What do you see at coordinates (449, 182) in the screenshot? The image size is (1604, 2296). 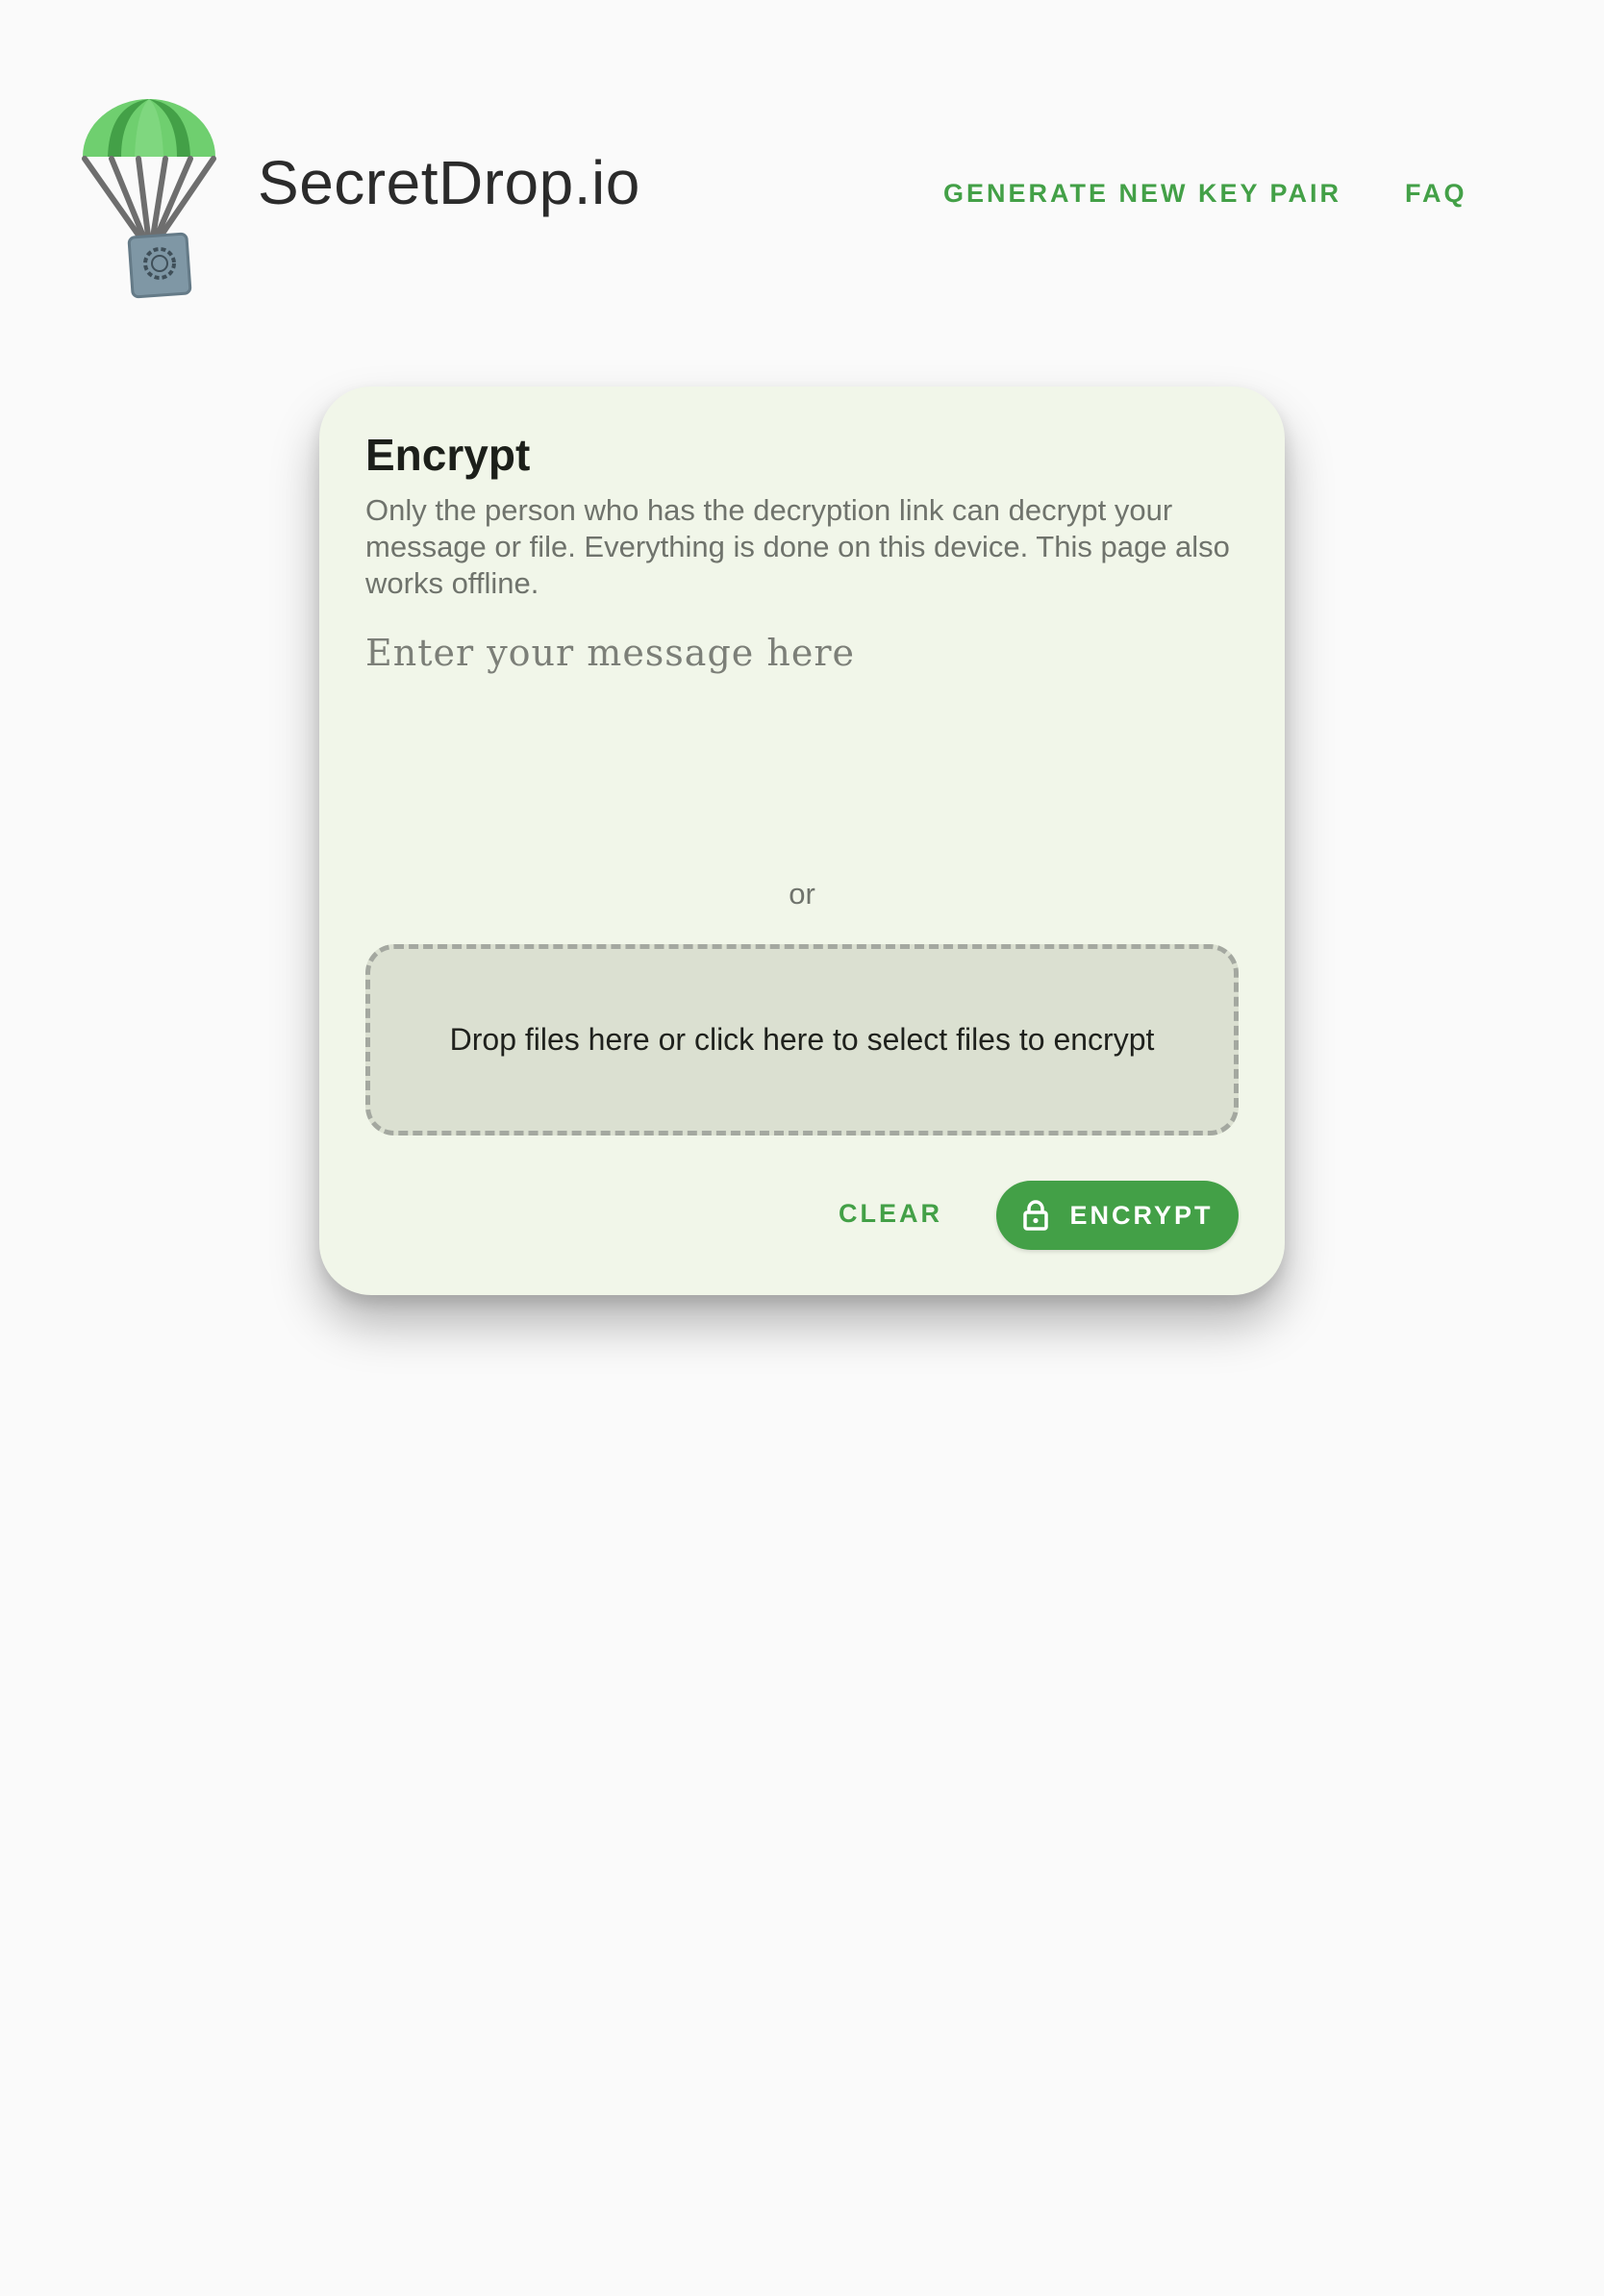 I see `app-title: SecretDrop.io` at bounding box center [449, 182].